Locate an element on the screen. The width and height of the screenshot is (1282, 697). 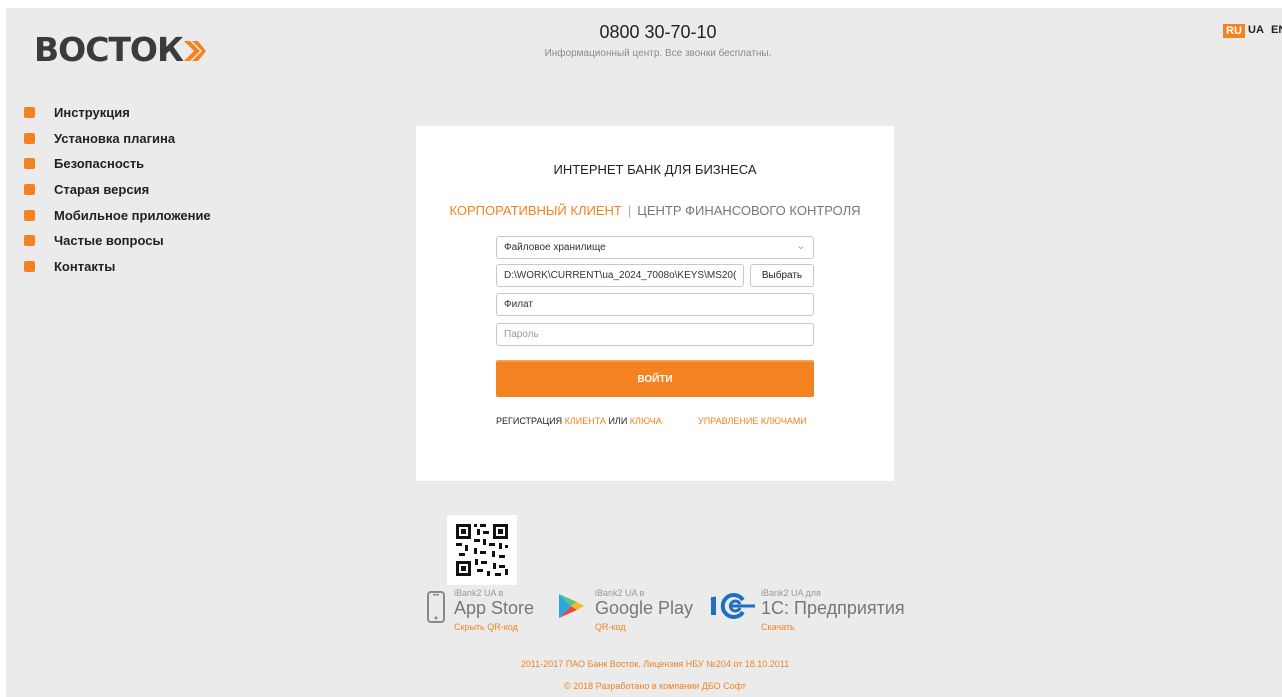
sidebar-item-faq: Частые вопросы is located at coordinates (117, 241).